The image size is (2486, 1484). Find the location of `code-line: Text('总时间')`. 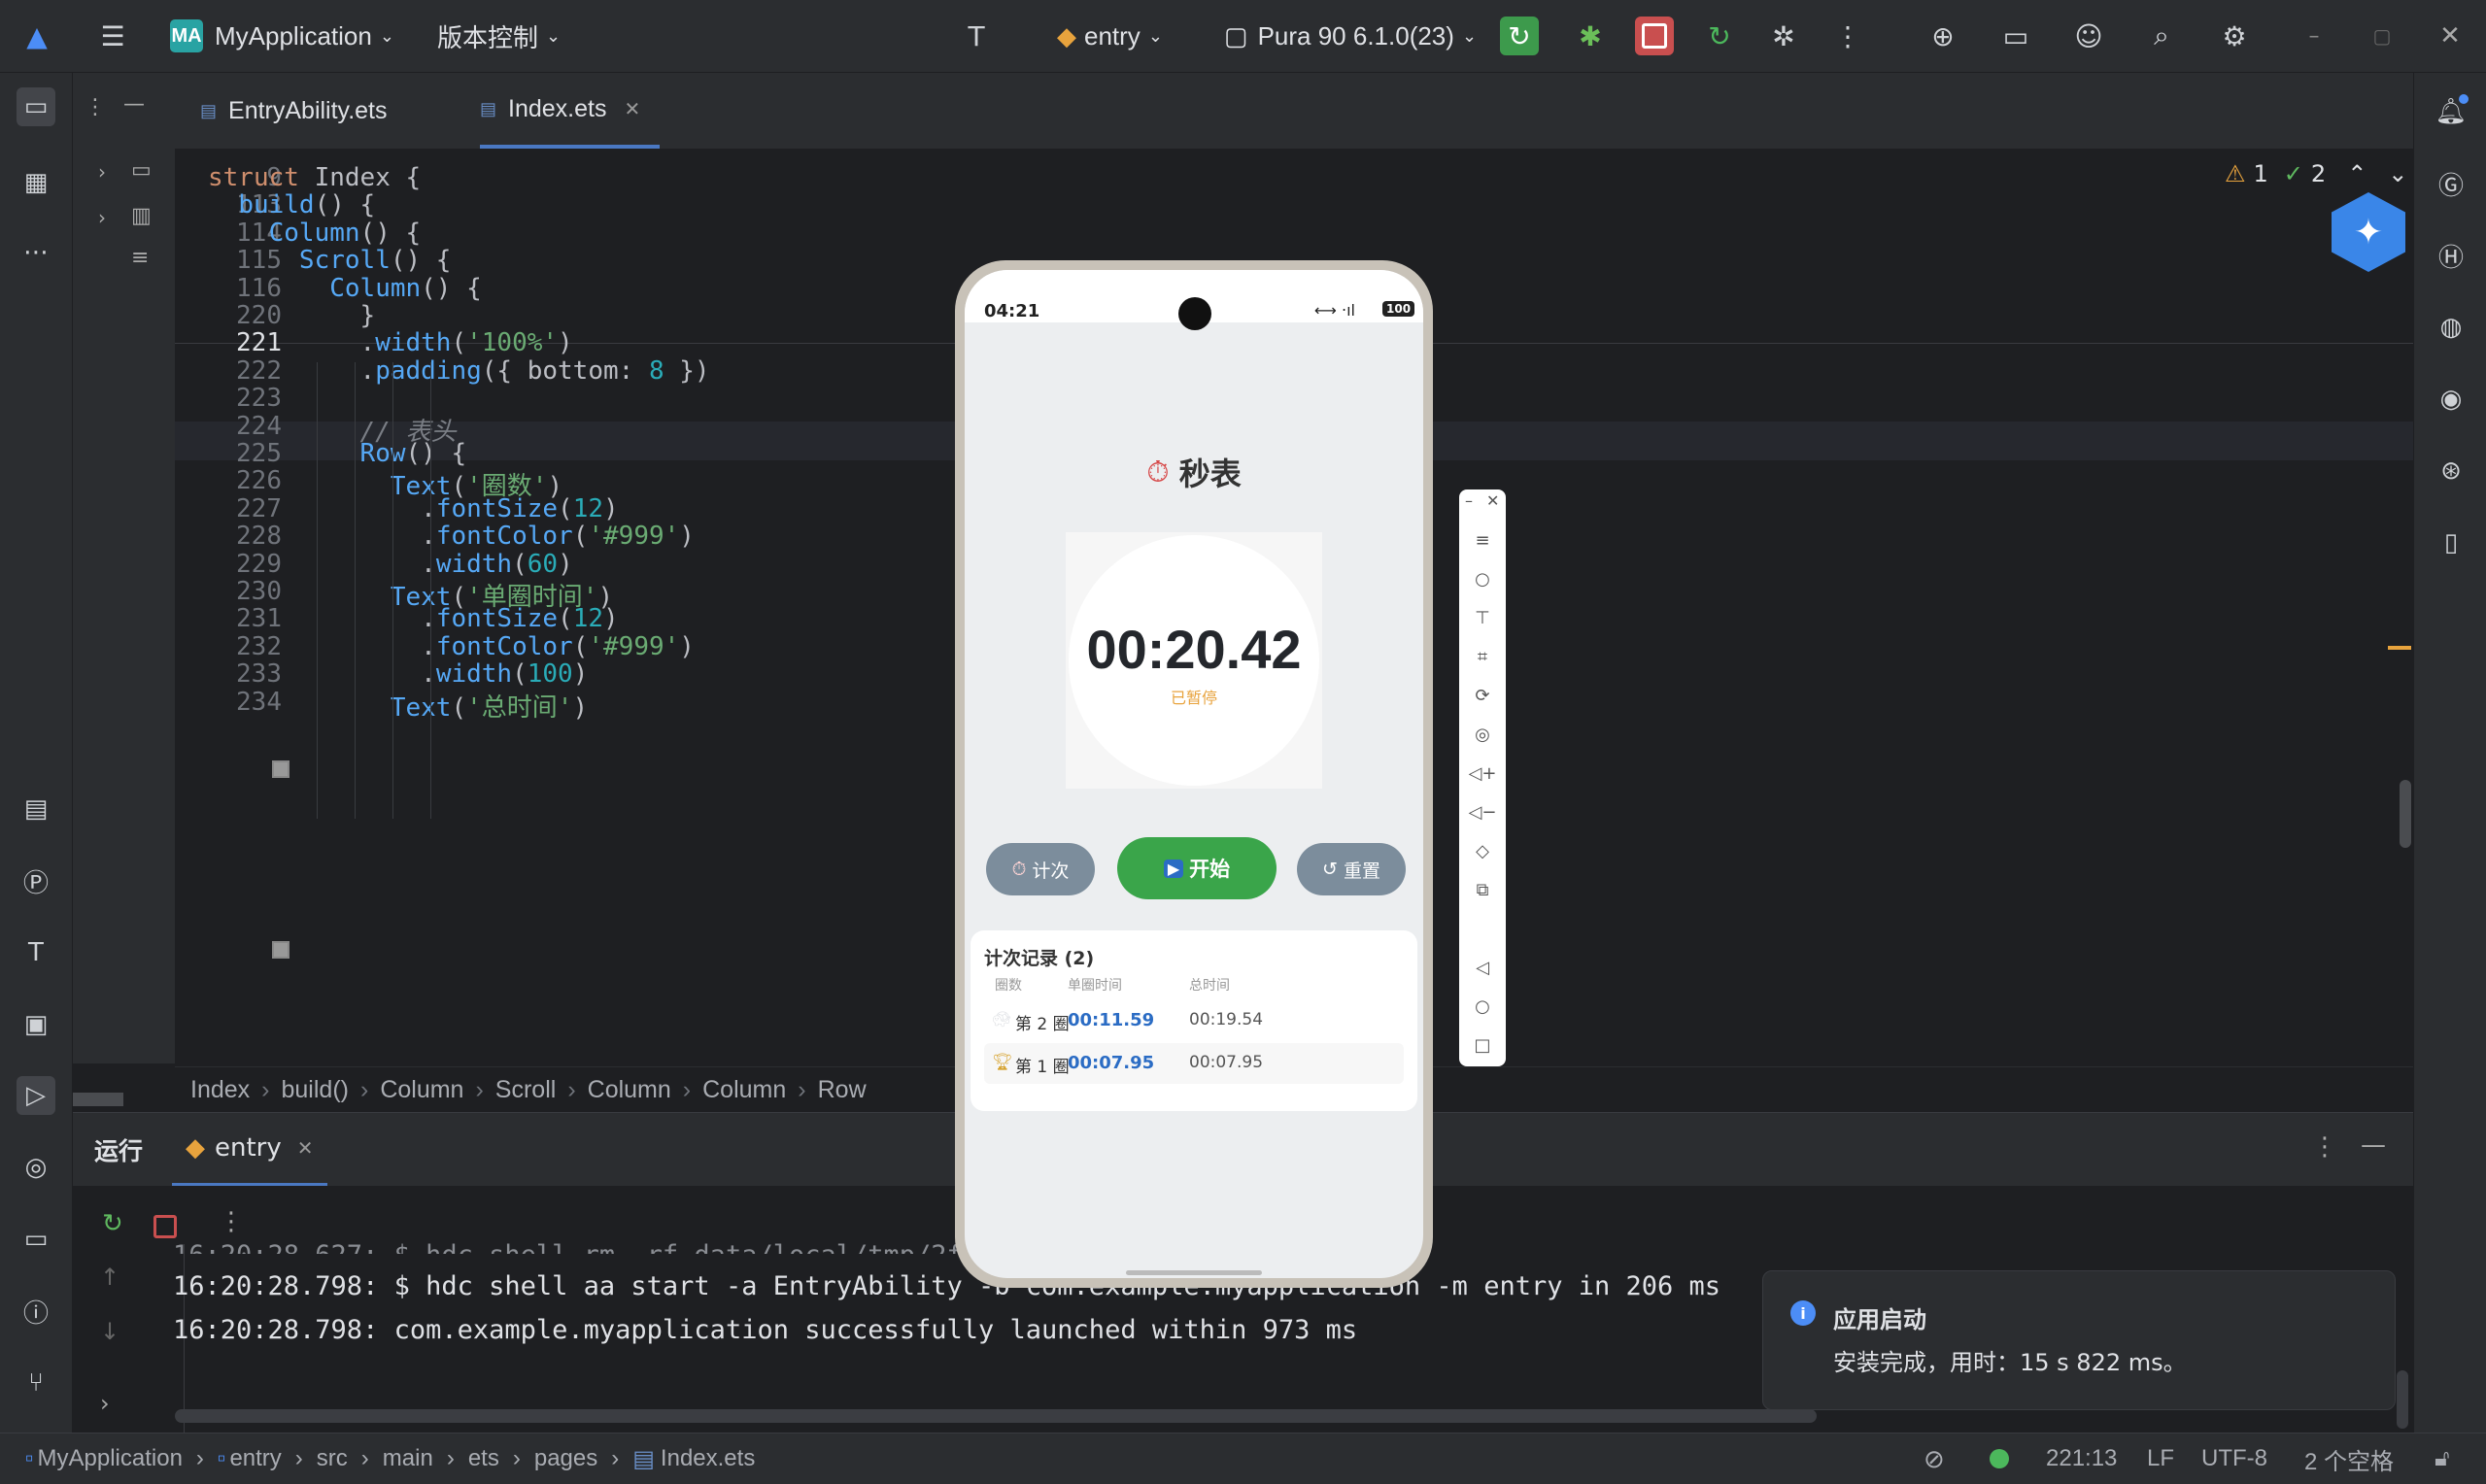

code-line: Text('总时间') is located at coordinates (398, 706).